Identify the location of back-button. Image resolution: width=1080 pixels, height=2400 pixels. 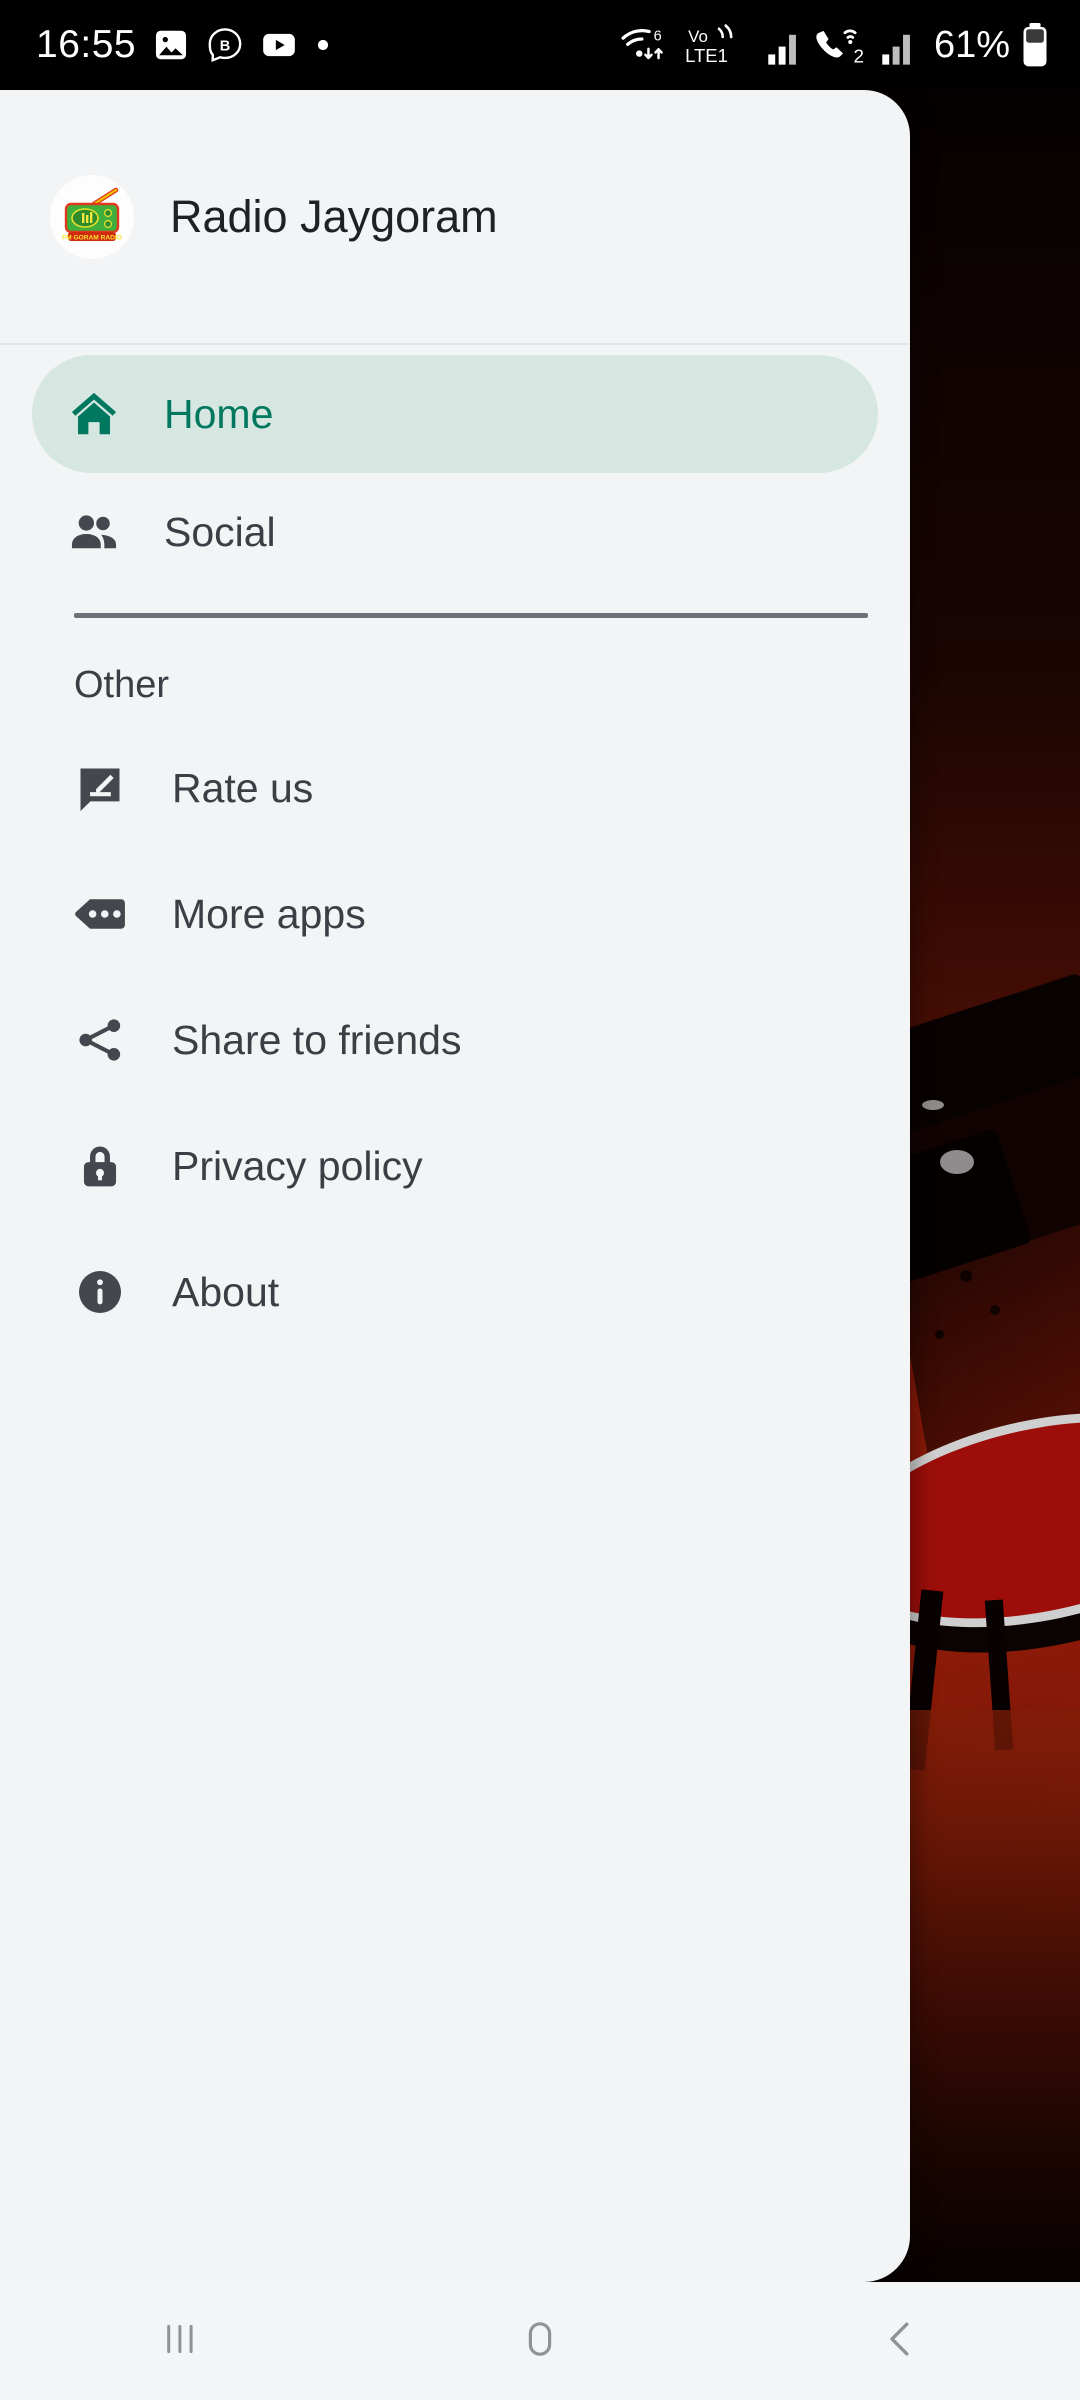
(900, 2341).